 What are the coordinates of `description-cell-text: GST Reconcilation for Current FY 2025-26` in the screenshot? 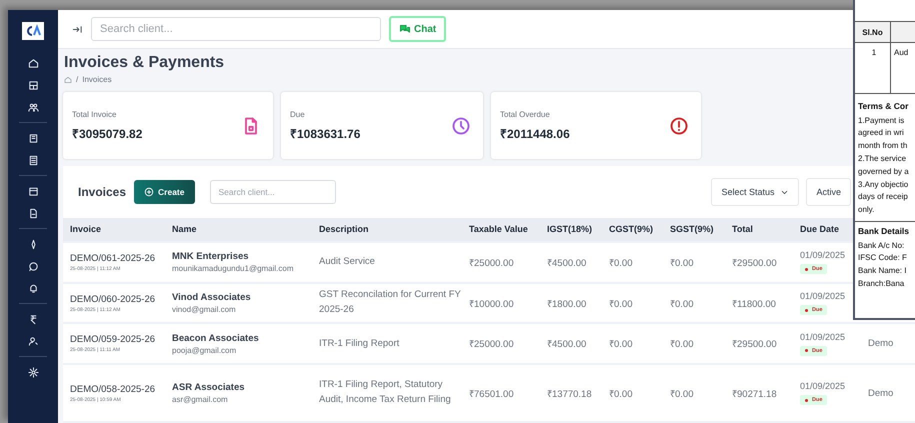 It's located at (390, 303).